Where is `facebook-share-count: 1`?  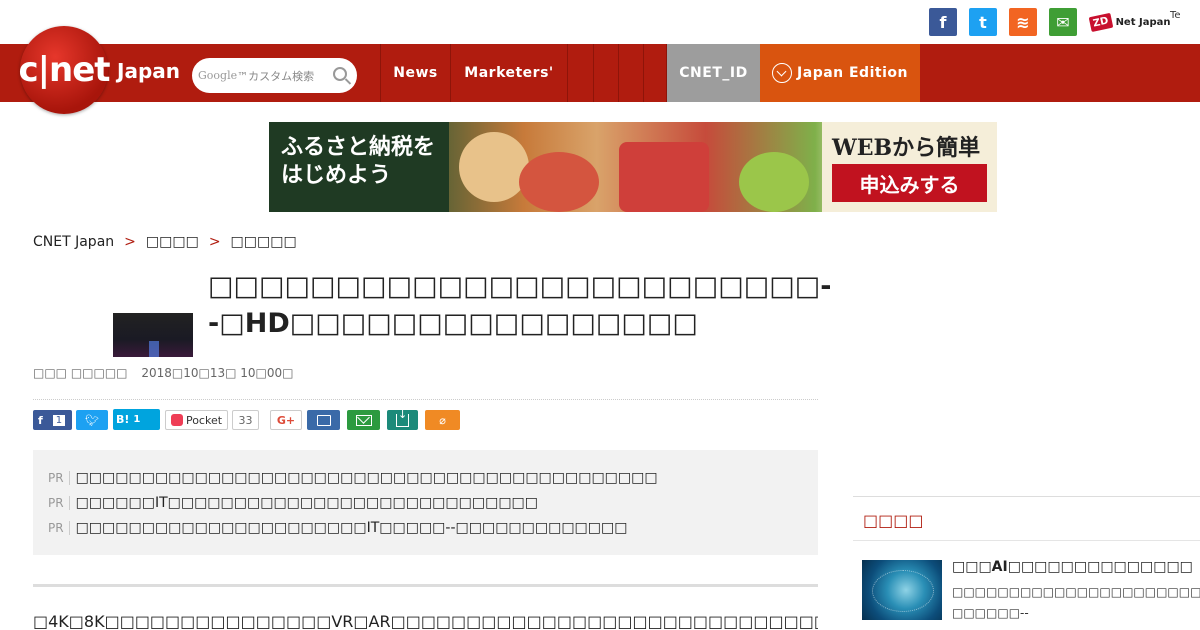 facebook-share-count: 1 is located at coordinates (59, 420).